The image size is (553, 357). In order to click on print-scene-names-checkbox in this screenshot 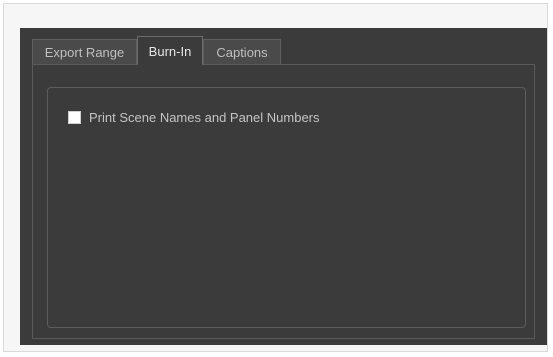, I will do `click(74, 117)`.